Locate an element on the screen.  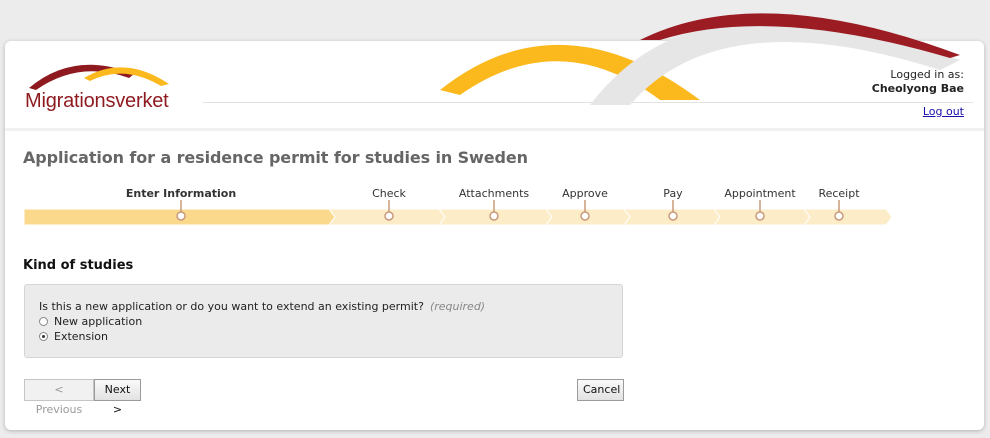
option-label-extension: Extension is located at coordinates (81, 336).